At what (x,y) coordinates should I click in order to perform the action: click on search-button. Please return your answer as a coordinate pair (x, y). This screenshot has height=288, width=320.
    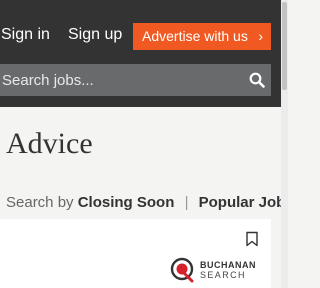
    Looking at the image, I should click on (257, 80).